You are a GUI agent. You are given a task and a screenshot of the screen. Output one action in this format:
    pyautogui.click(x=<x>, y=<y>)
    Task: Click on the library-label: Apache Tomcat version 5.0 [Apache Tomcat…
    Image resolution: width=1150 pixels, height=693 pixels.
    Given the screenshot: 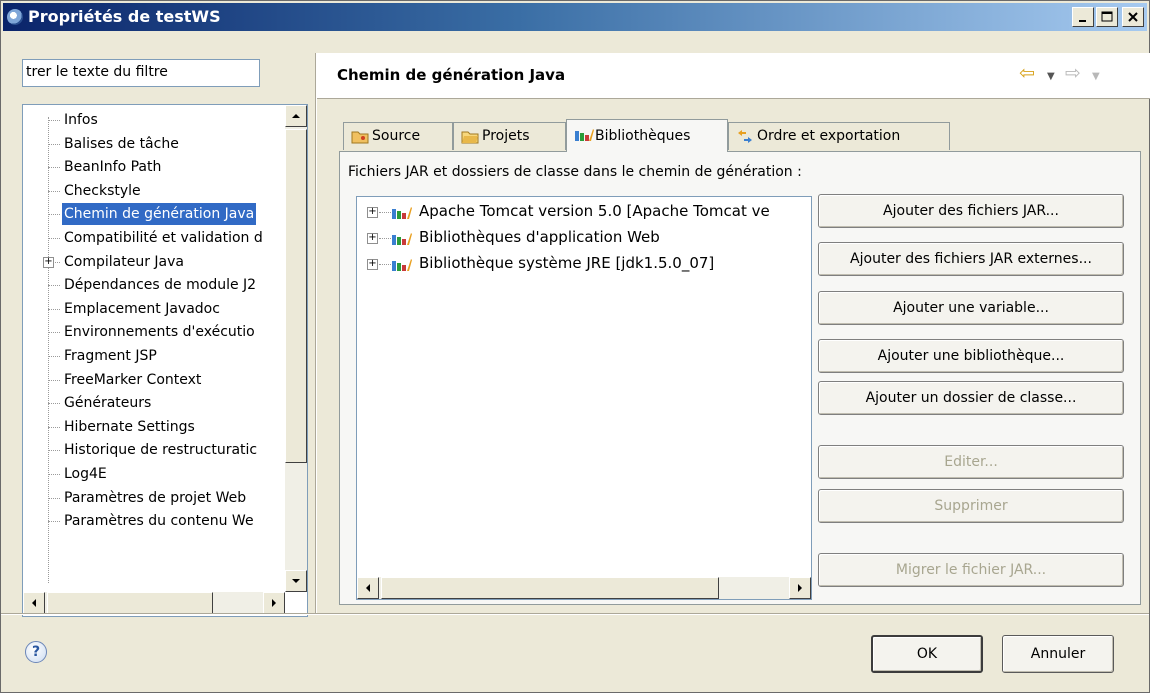 What is the action you would take?
    pyautogui.click(x=594, y=211)
    